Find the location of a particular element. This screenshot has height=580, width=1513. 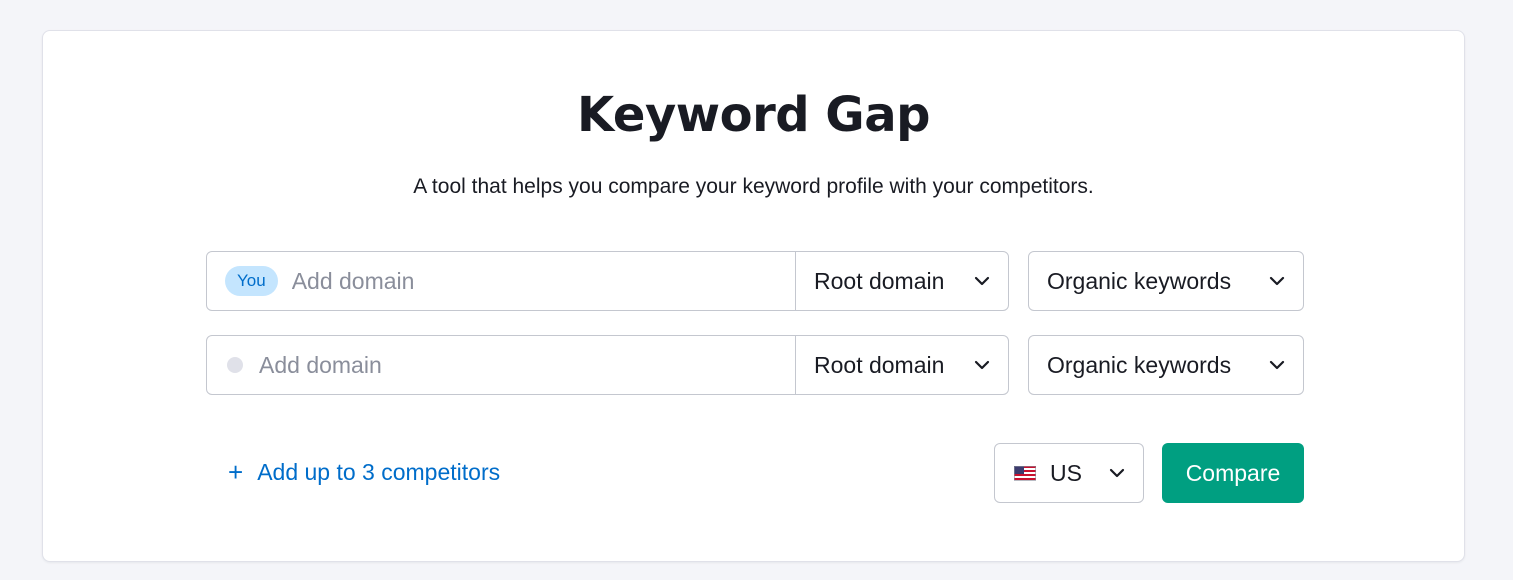

scope-select-competitor: Root domain is located at coordinates (901, 365).